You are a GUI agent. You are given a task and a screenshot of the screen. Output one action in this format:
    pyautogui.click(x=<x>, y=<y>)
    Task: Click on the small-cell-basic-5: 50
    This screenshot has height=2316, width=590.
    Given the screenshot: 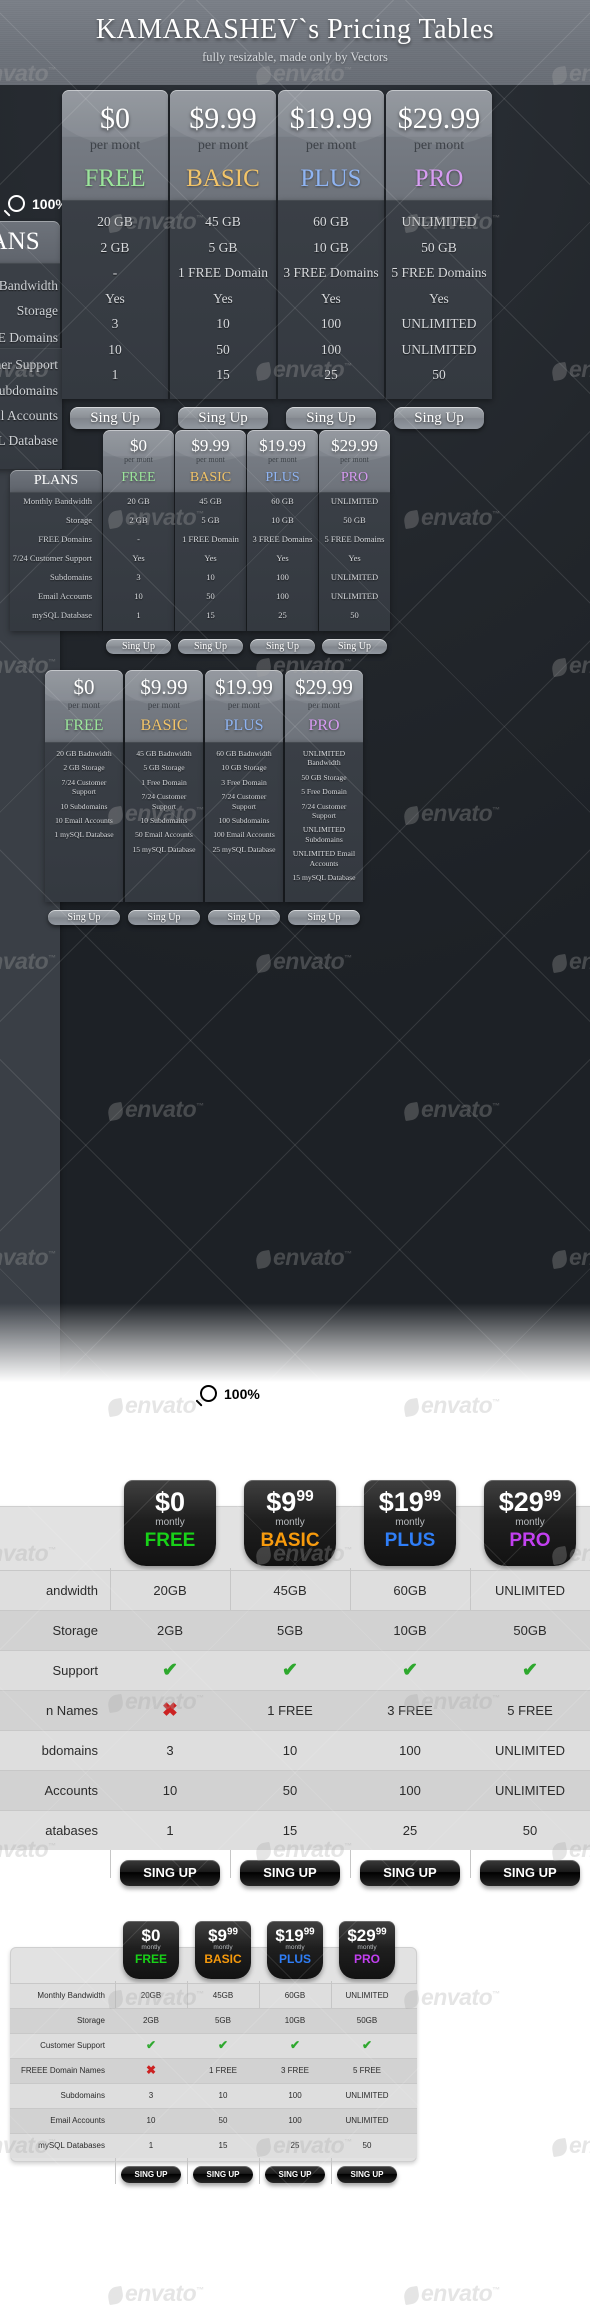 What is the action you would take?
    pyautogui.click(x=210, y=596)
    